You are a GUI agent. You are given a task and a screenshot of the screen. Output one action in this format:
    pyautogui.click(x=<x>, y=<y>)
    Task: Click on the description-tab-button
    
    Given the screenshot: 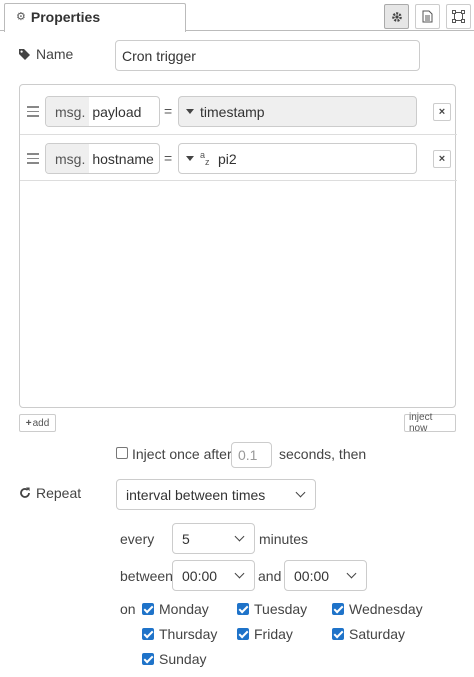 What is the action you would take?
    pyautogui.click(x=427, y=16)
    